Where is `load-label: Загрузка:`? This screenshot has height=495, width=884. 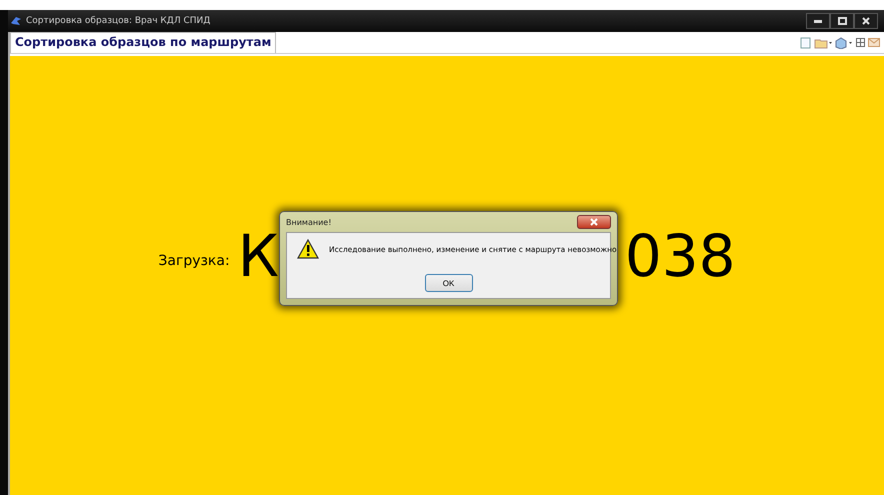 load-label: Загрузка: is located at coordinates (194, 260).